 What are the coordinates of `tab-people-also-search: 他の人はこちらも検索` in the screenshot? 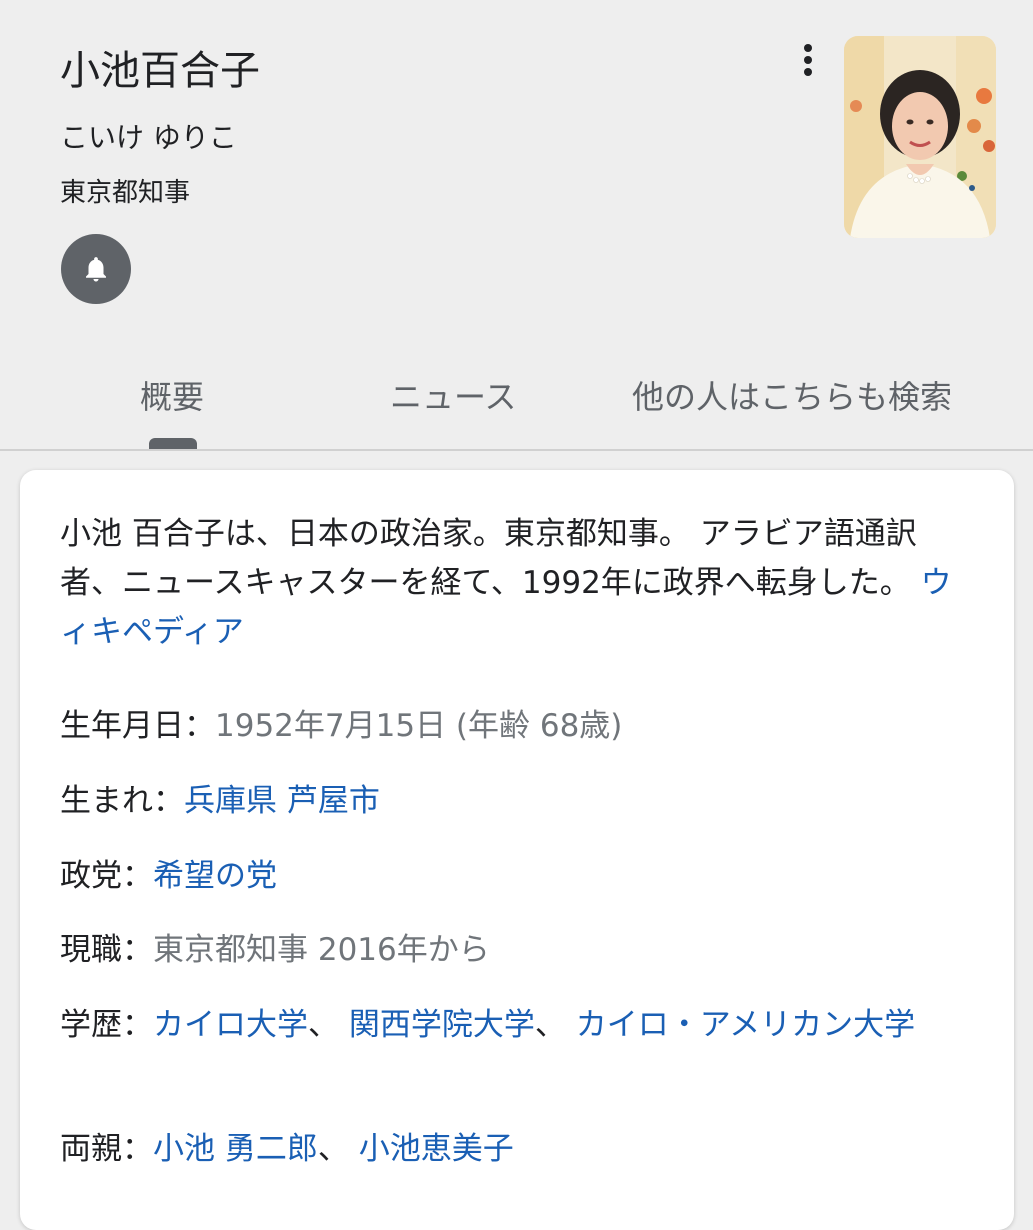 It's located at (792, 395).